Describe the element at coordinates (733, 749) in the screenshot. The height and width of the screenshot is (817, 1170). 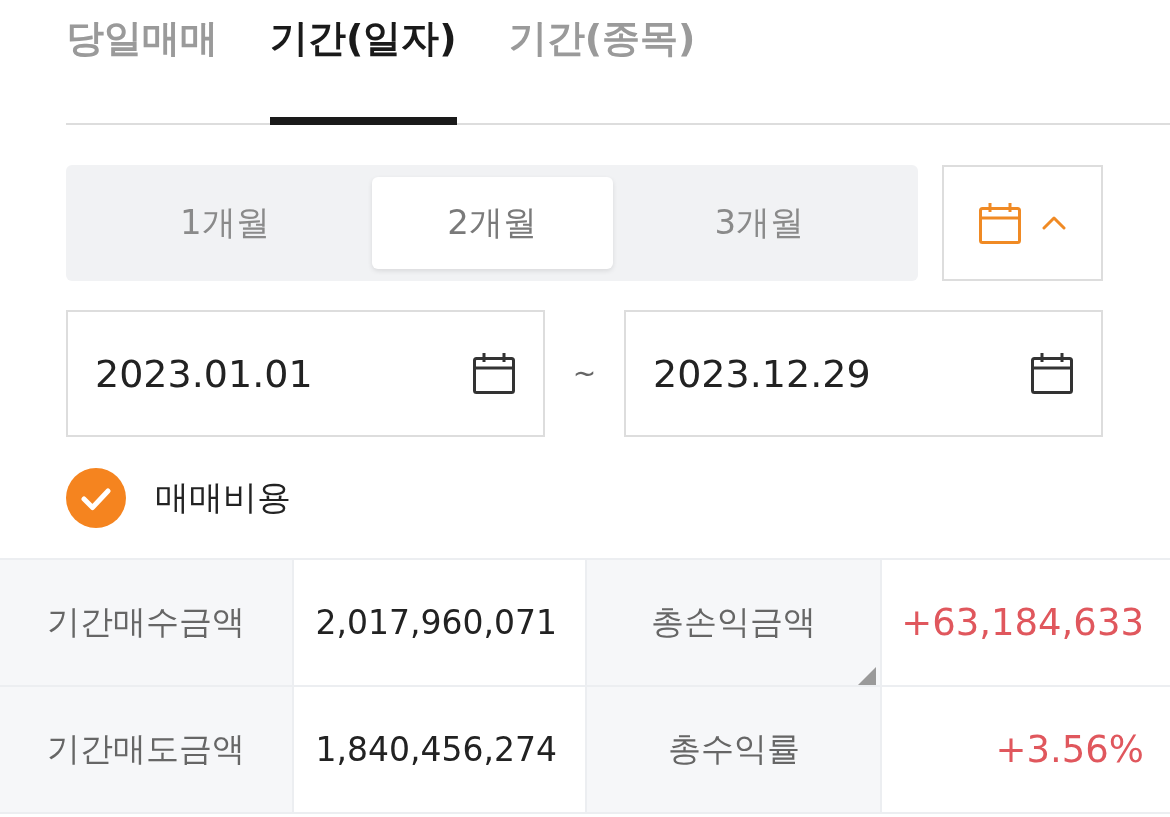
I see `summary-label: 총수익률` at that location.